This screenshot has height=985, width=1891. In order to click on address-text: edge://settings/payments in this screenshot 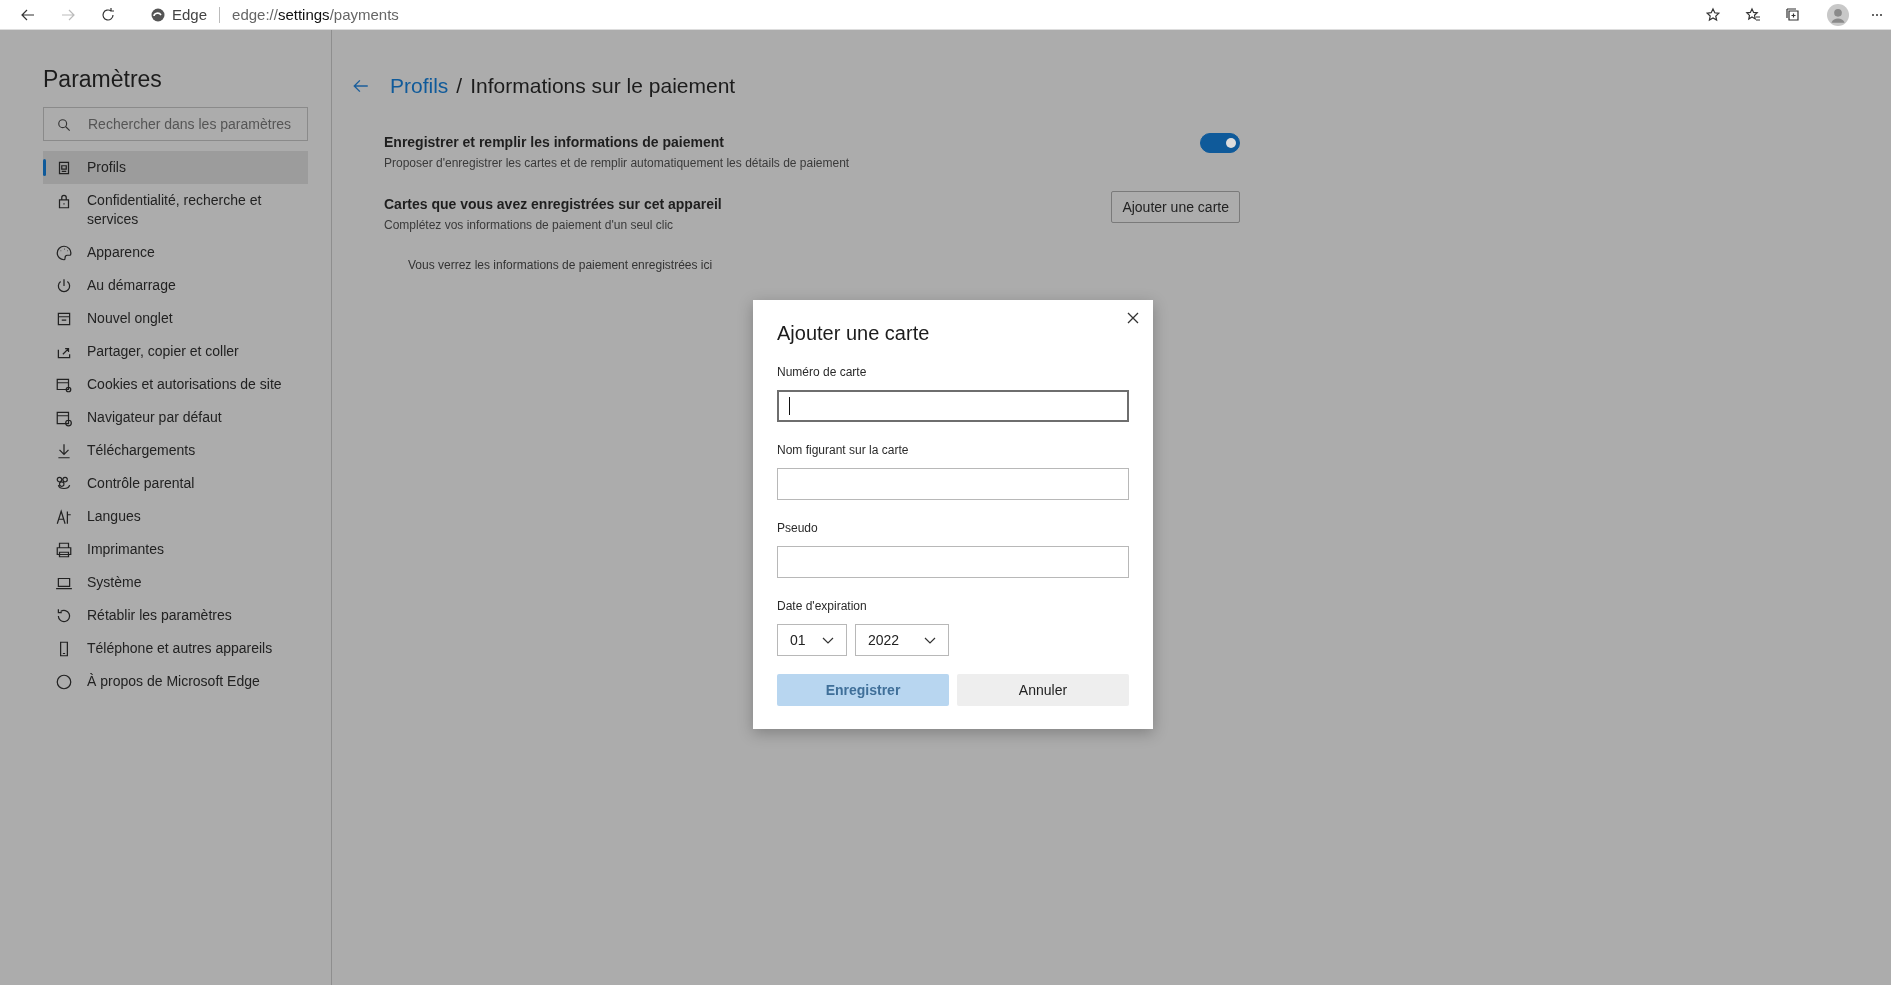, I will do `click(315, 14)`.